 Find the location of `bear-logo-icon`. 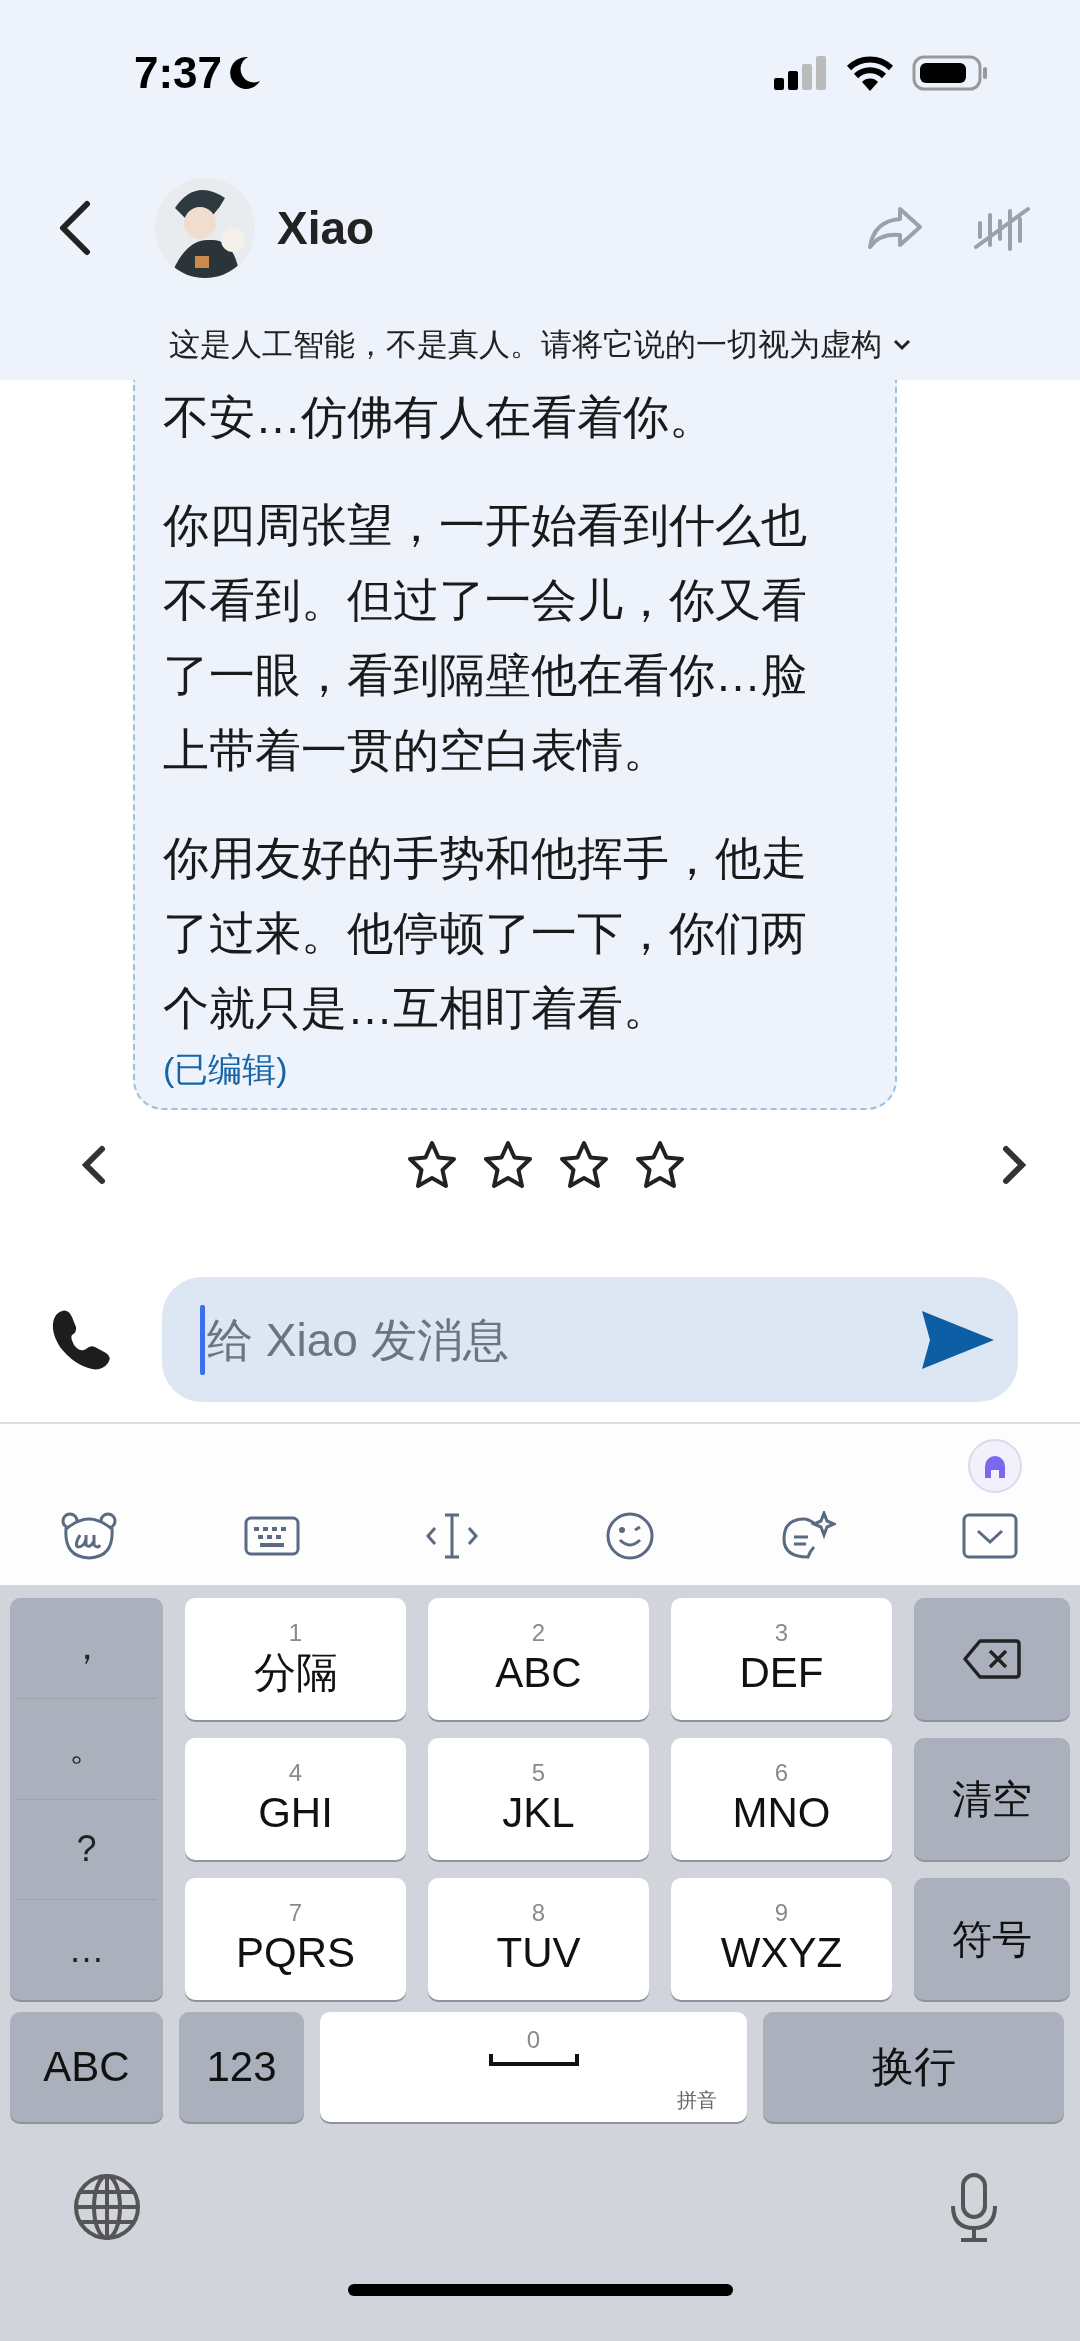

bear-logo-icon is located at coordinates (89, 1536).